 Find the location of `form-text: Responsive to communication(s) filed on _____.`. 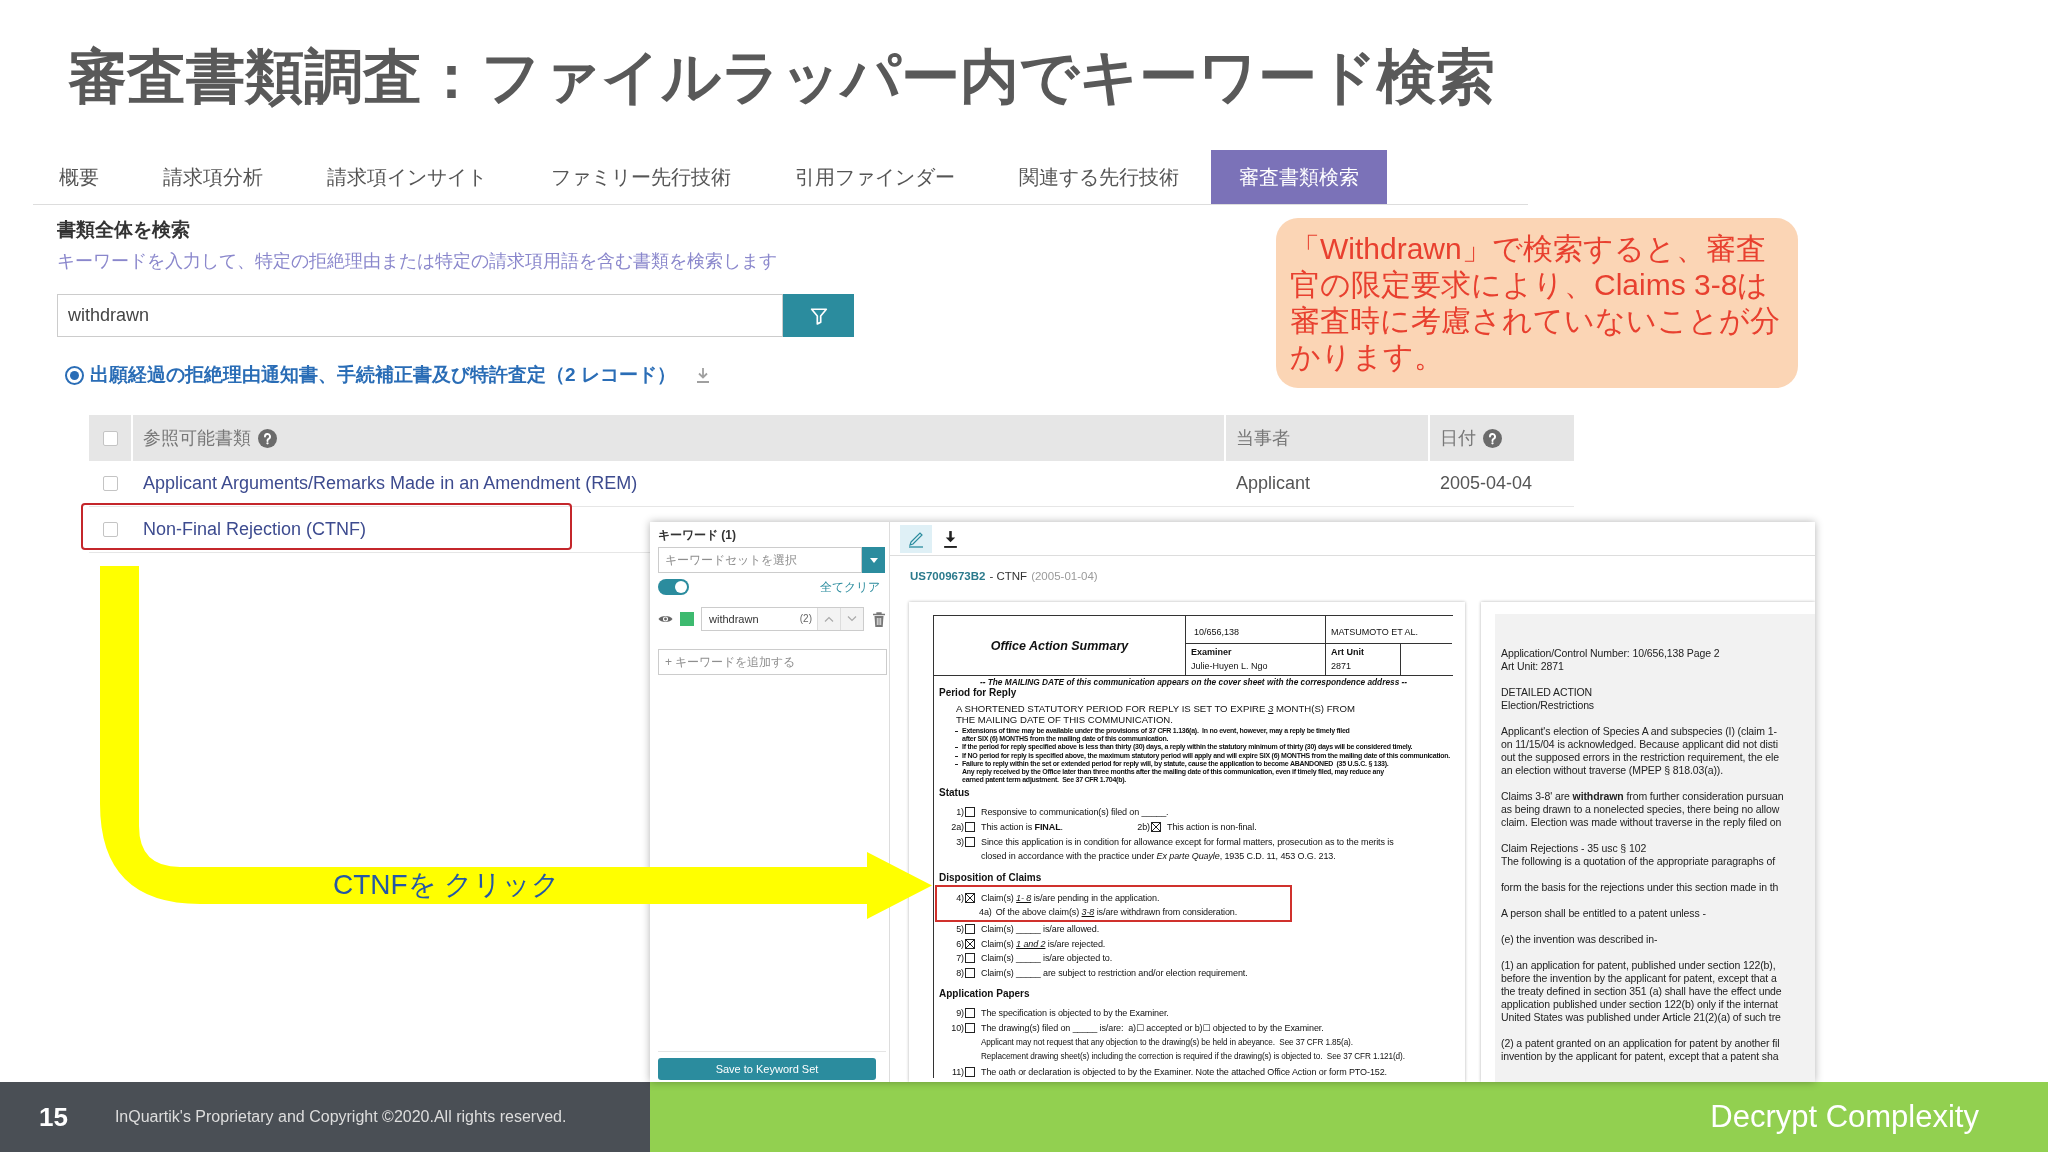

form-text: Responsive to communication(s) filed on _____. is located at coordinates (1075, 813).